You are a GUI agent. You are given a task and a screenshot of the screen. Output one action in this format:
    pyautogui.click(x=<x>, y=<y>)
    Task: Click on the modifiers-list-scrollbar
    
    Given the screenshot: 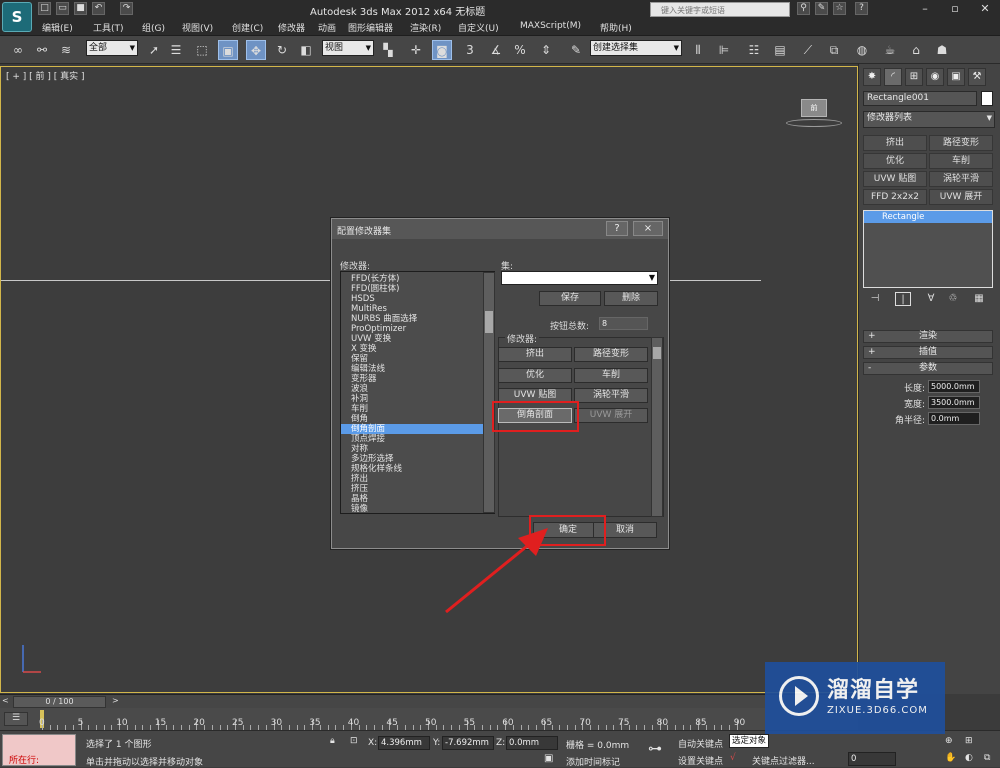 What is the action you would take?
    pyautogui.click(x=489, y=392)
    